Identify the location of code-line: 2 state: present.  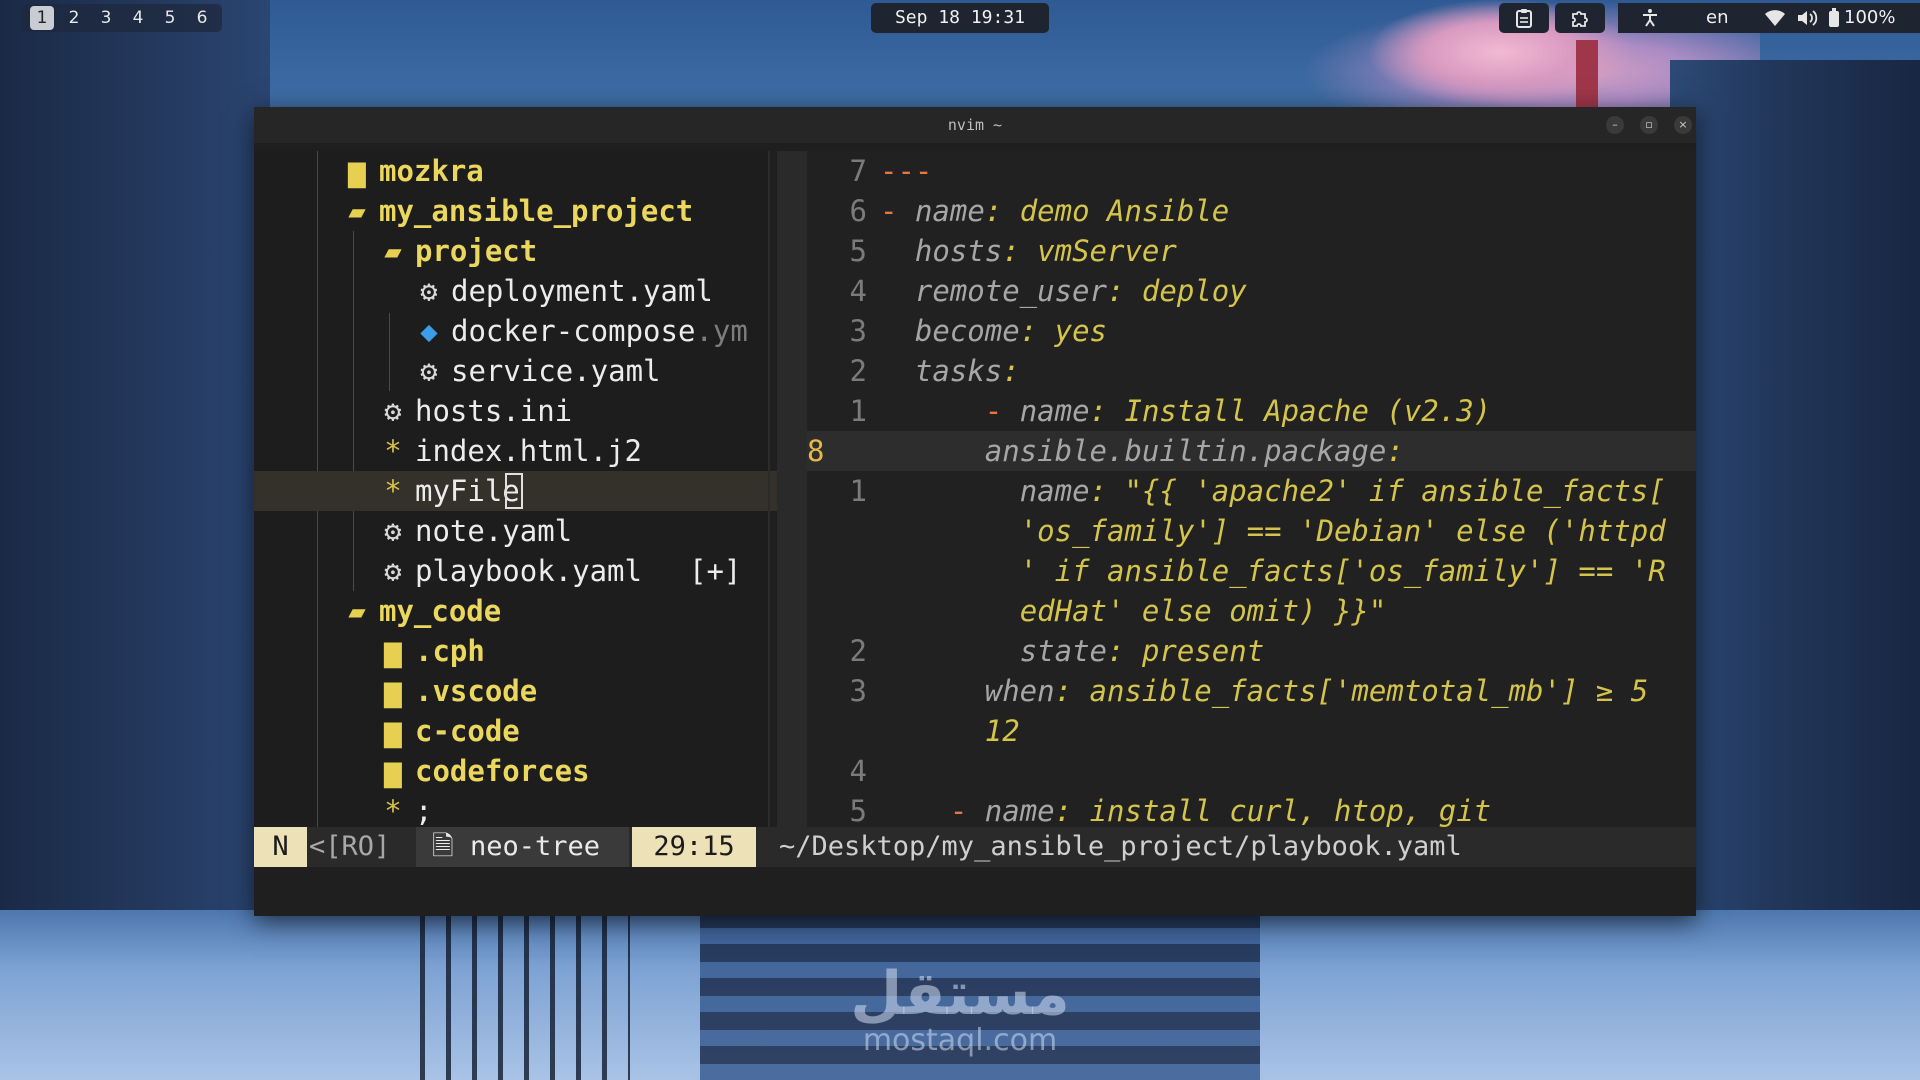
(1251, 651).